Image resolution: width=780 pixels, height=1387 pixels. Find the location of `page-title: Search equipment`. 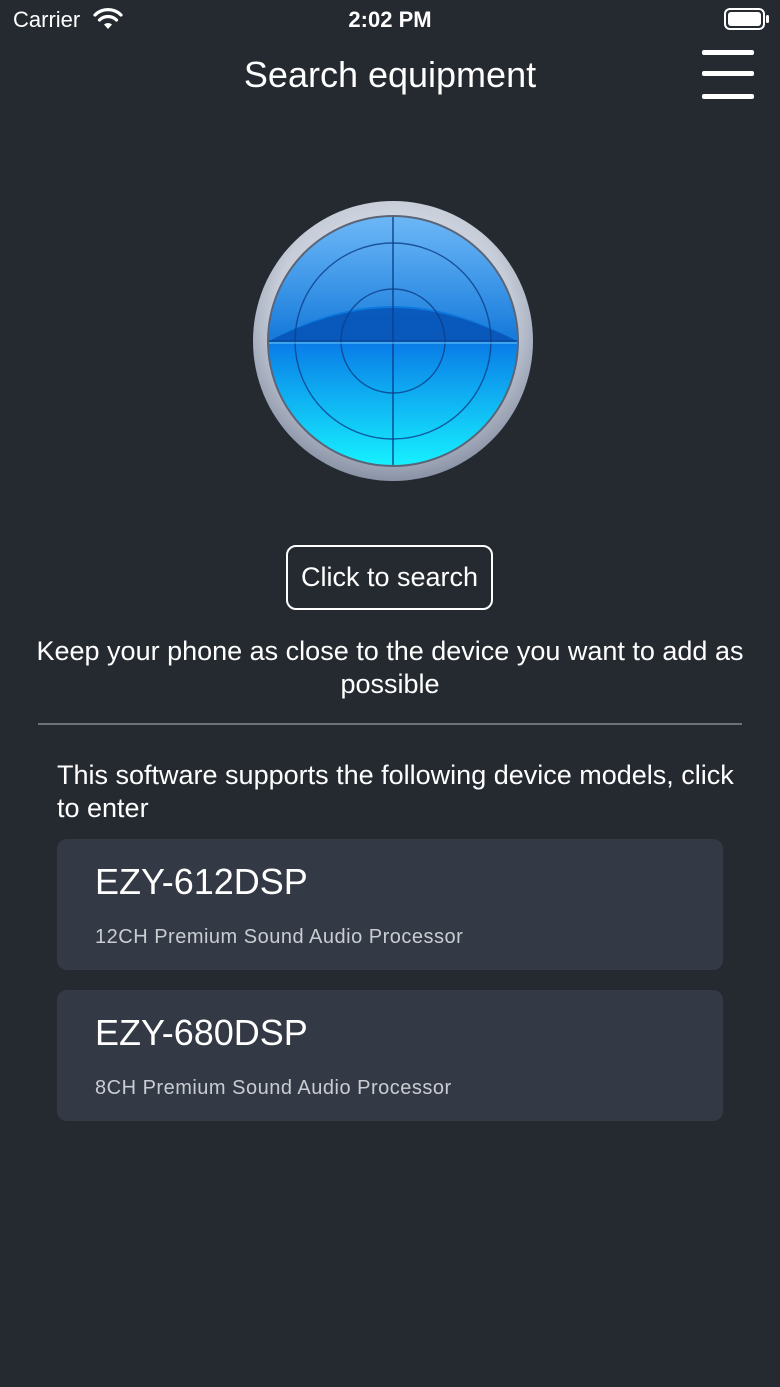

page-title: Search equipment is located at coordinates (390, 74).